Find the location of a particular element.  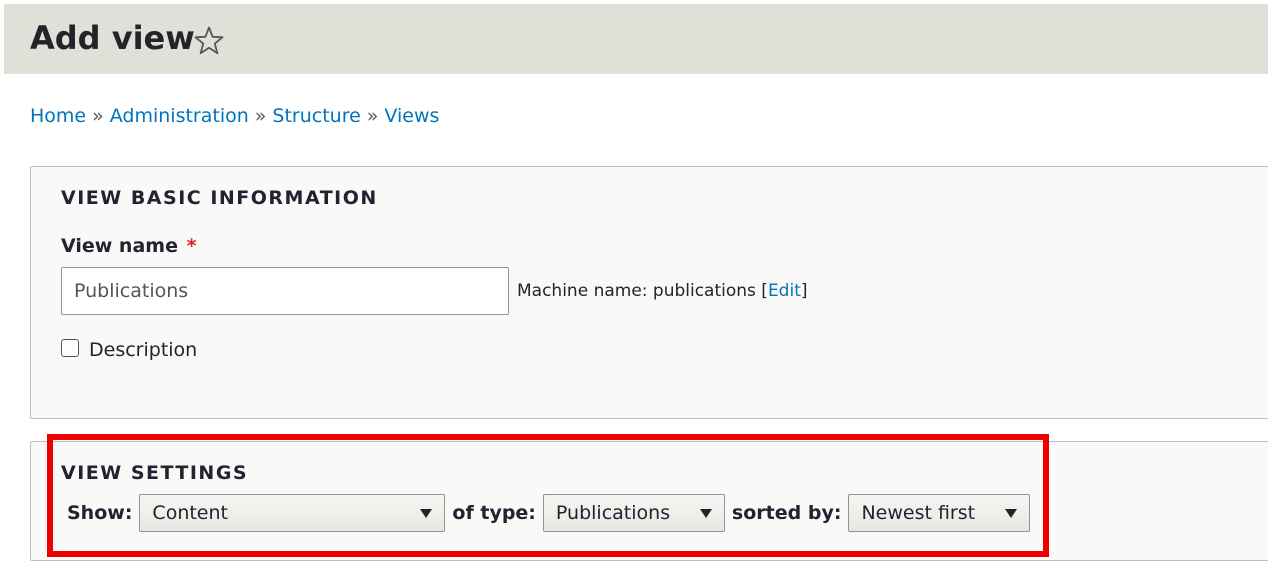

page-title: Add view is located at coordinates (112, 38).